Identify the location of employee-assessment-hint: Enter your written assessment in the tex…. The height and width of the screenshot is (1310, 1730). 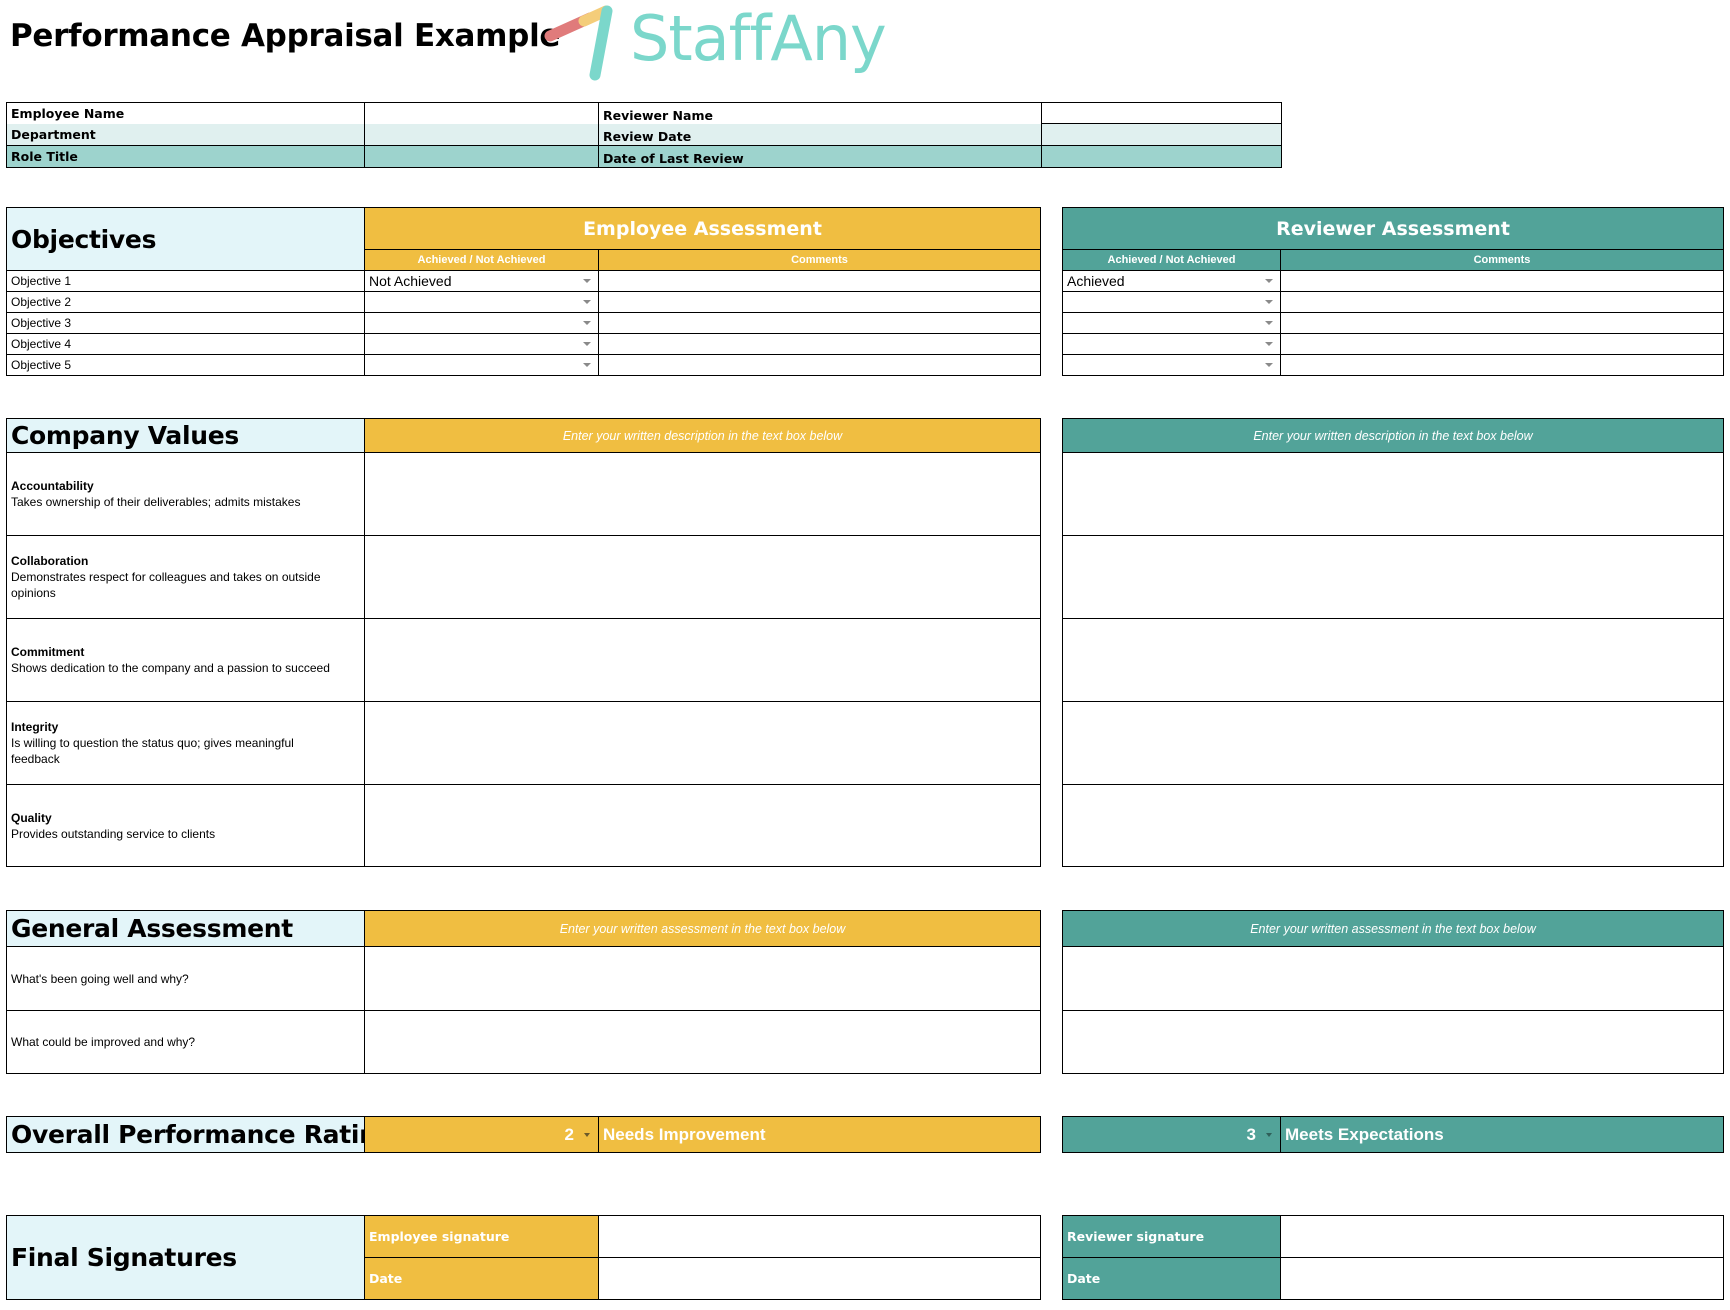
(702, 928).